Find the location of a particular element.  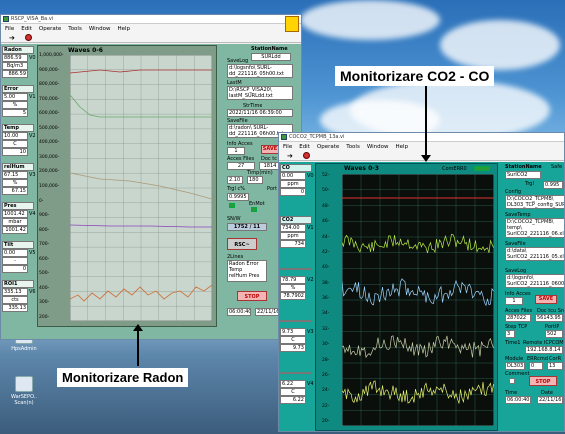

y-tick: 200,000- is located at coordinates (49, 172).